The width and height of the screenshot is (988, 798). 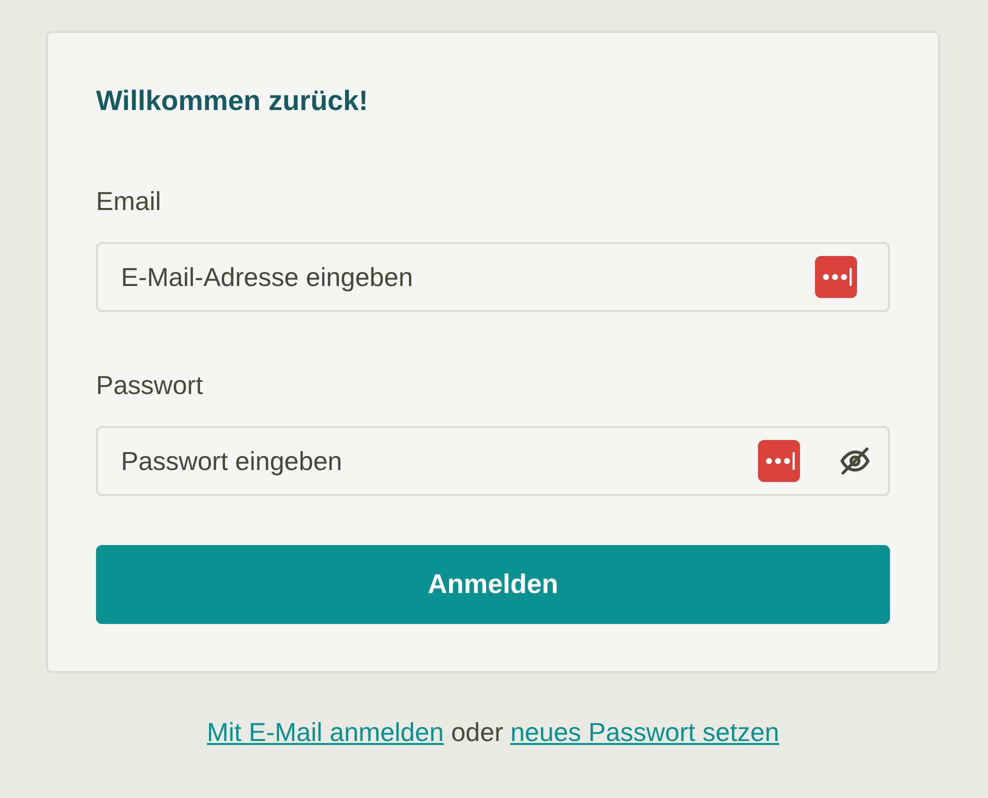 I want to click on eye-slash-icon, so click(x=855, y=461).